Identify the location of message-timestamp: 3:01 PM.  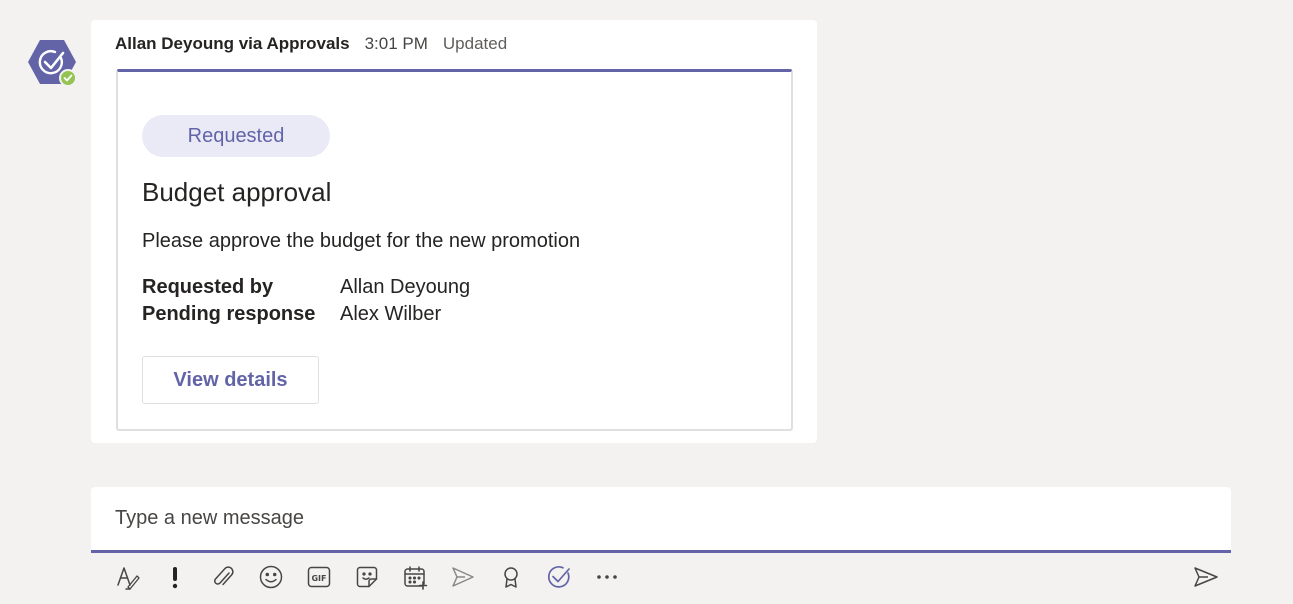
(396, 43).